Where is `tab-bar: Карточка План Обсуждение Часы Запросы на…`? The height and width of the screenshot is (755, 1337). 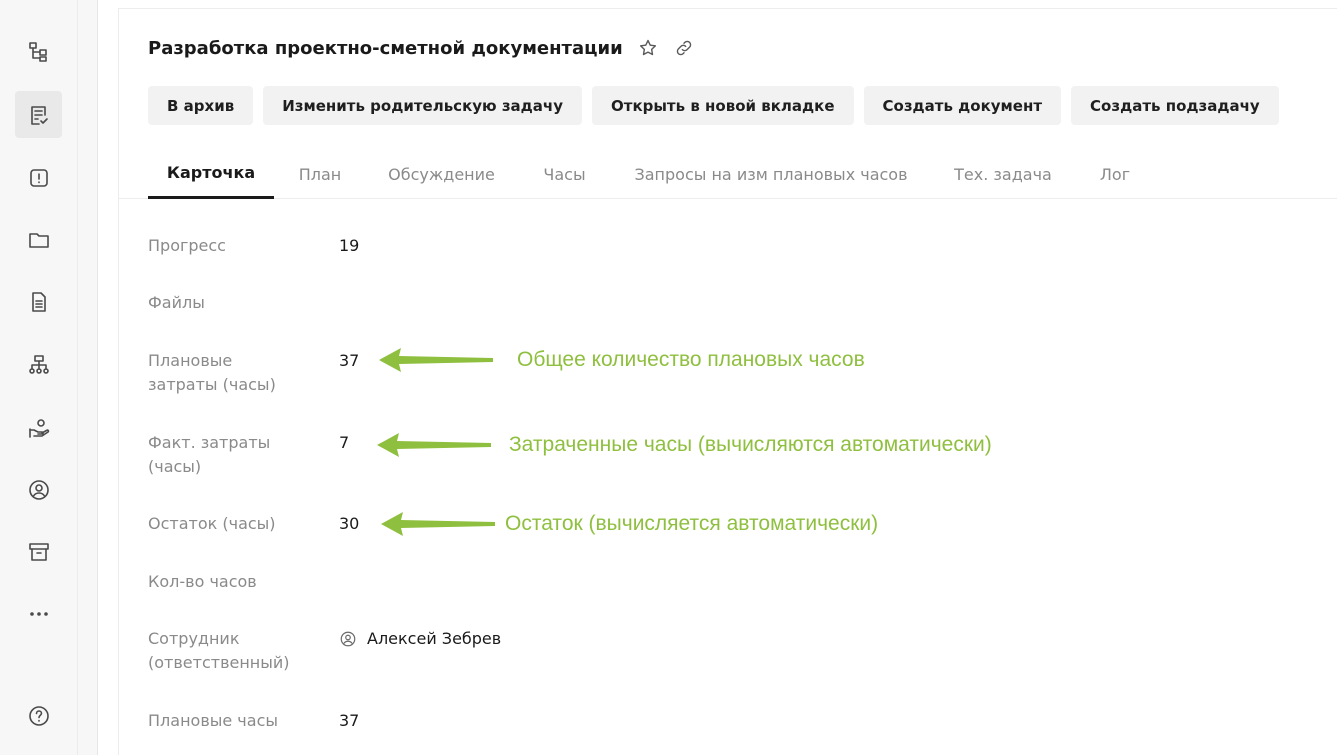
tab-bar: Карточка План Обсуждение Часы Запросы на… is located at coordinates (728, 174).